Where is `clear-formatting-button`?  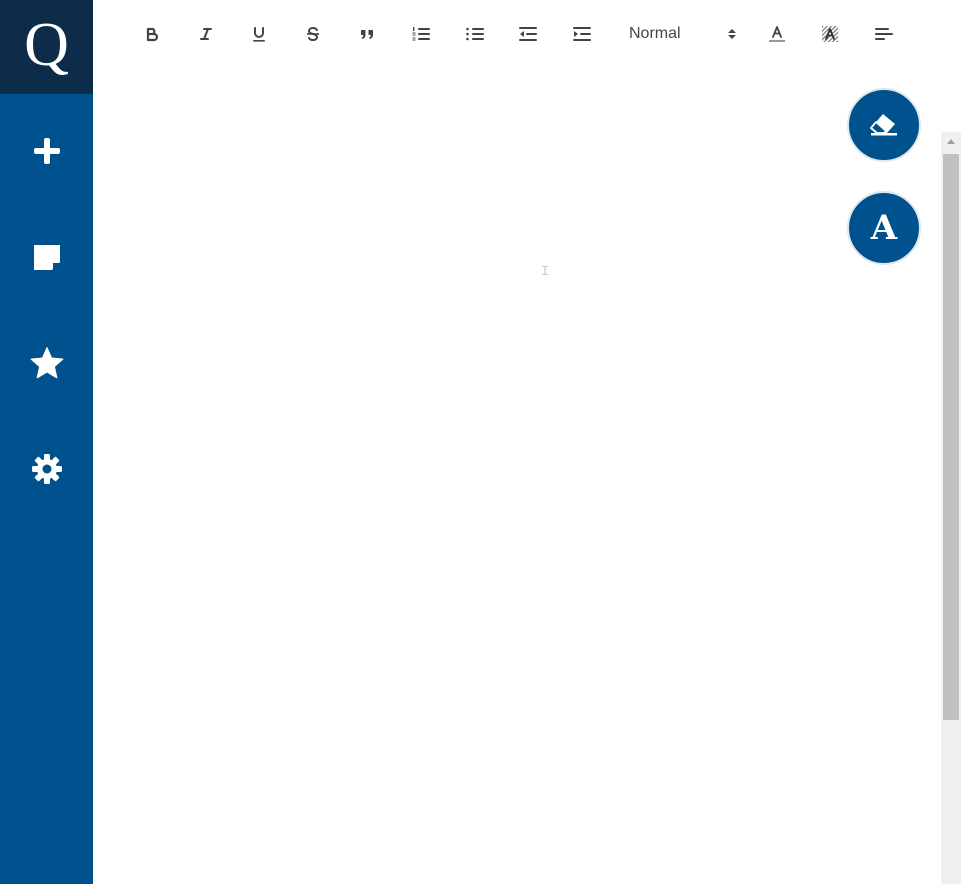
clear-formatting-button is located at coordinates (884, 125).